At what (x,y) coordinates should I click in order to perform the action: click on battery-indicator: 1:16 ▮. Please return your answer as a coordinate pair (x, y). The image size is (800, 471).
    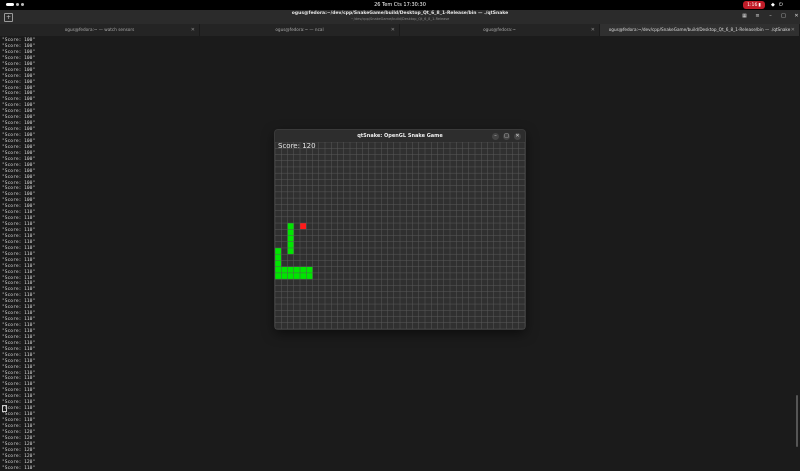
    Looking at the image, I should click on (754, 5).